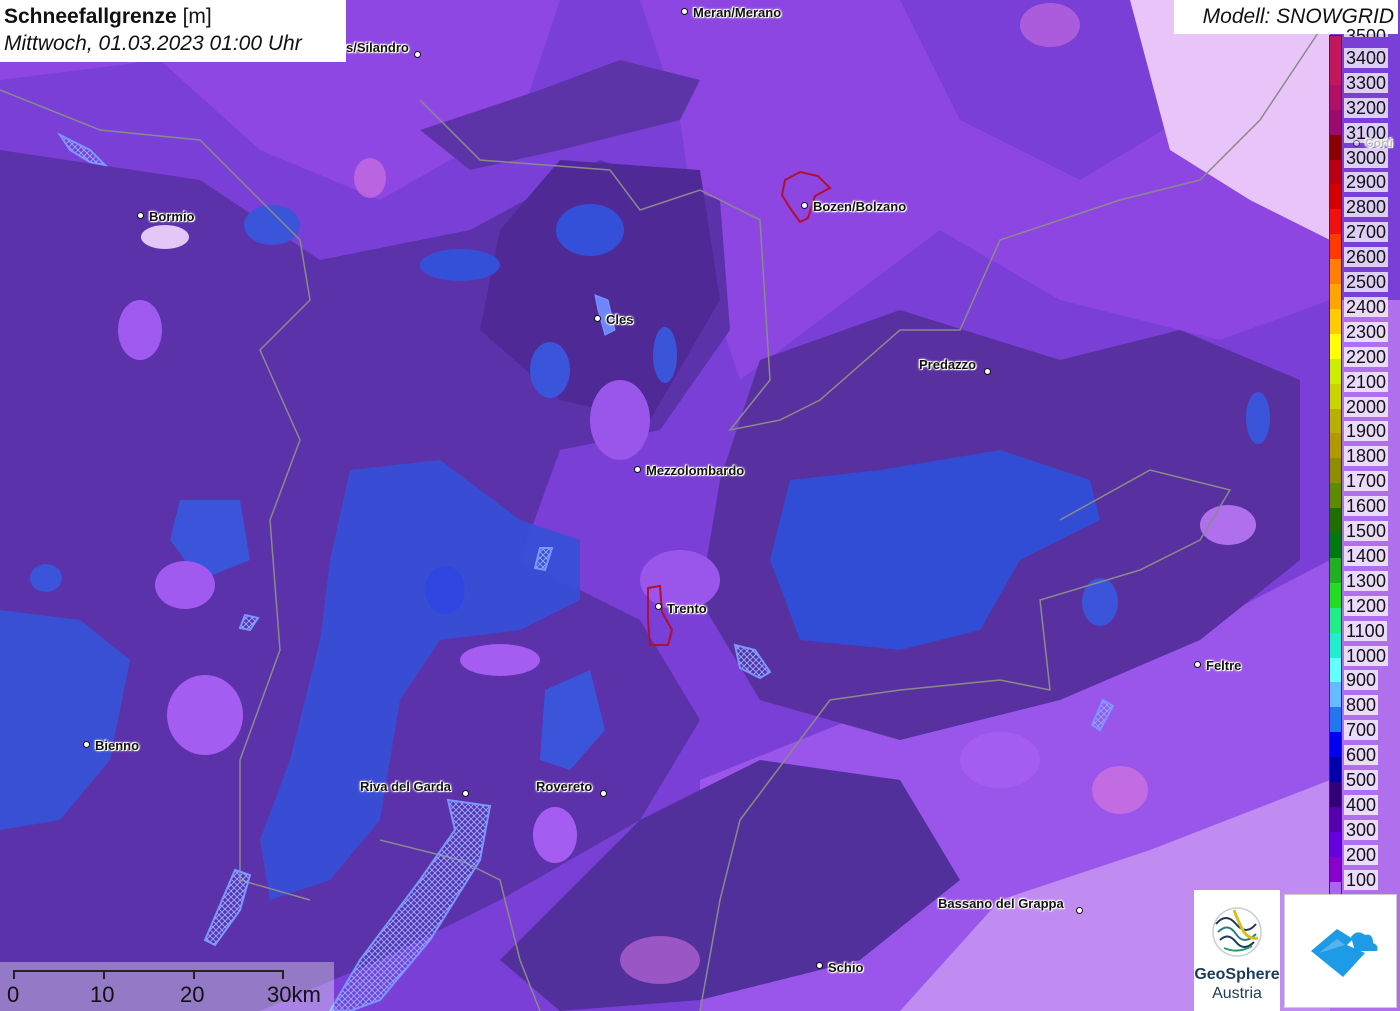 The height and width of the screenshot is (1011, 1400). Describe the element at coordinates (1366, 381) in the screenshot. I see `legend-label: 2100` at that location.